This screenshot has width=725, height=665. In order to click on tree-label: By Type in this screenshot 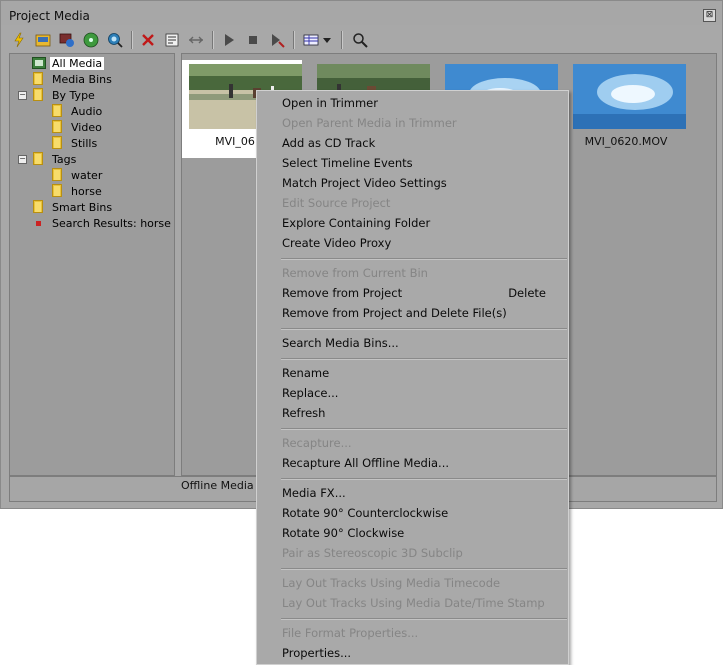, I will do `click(73, 95)`.